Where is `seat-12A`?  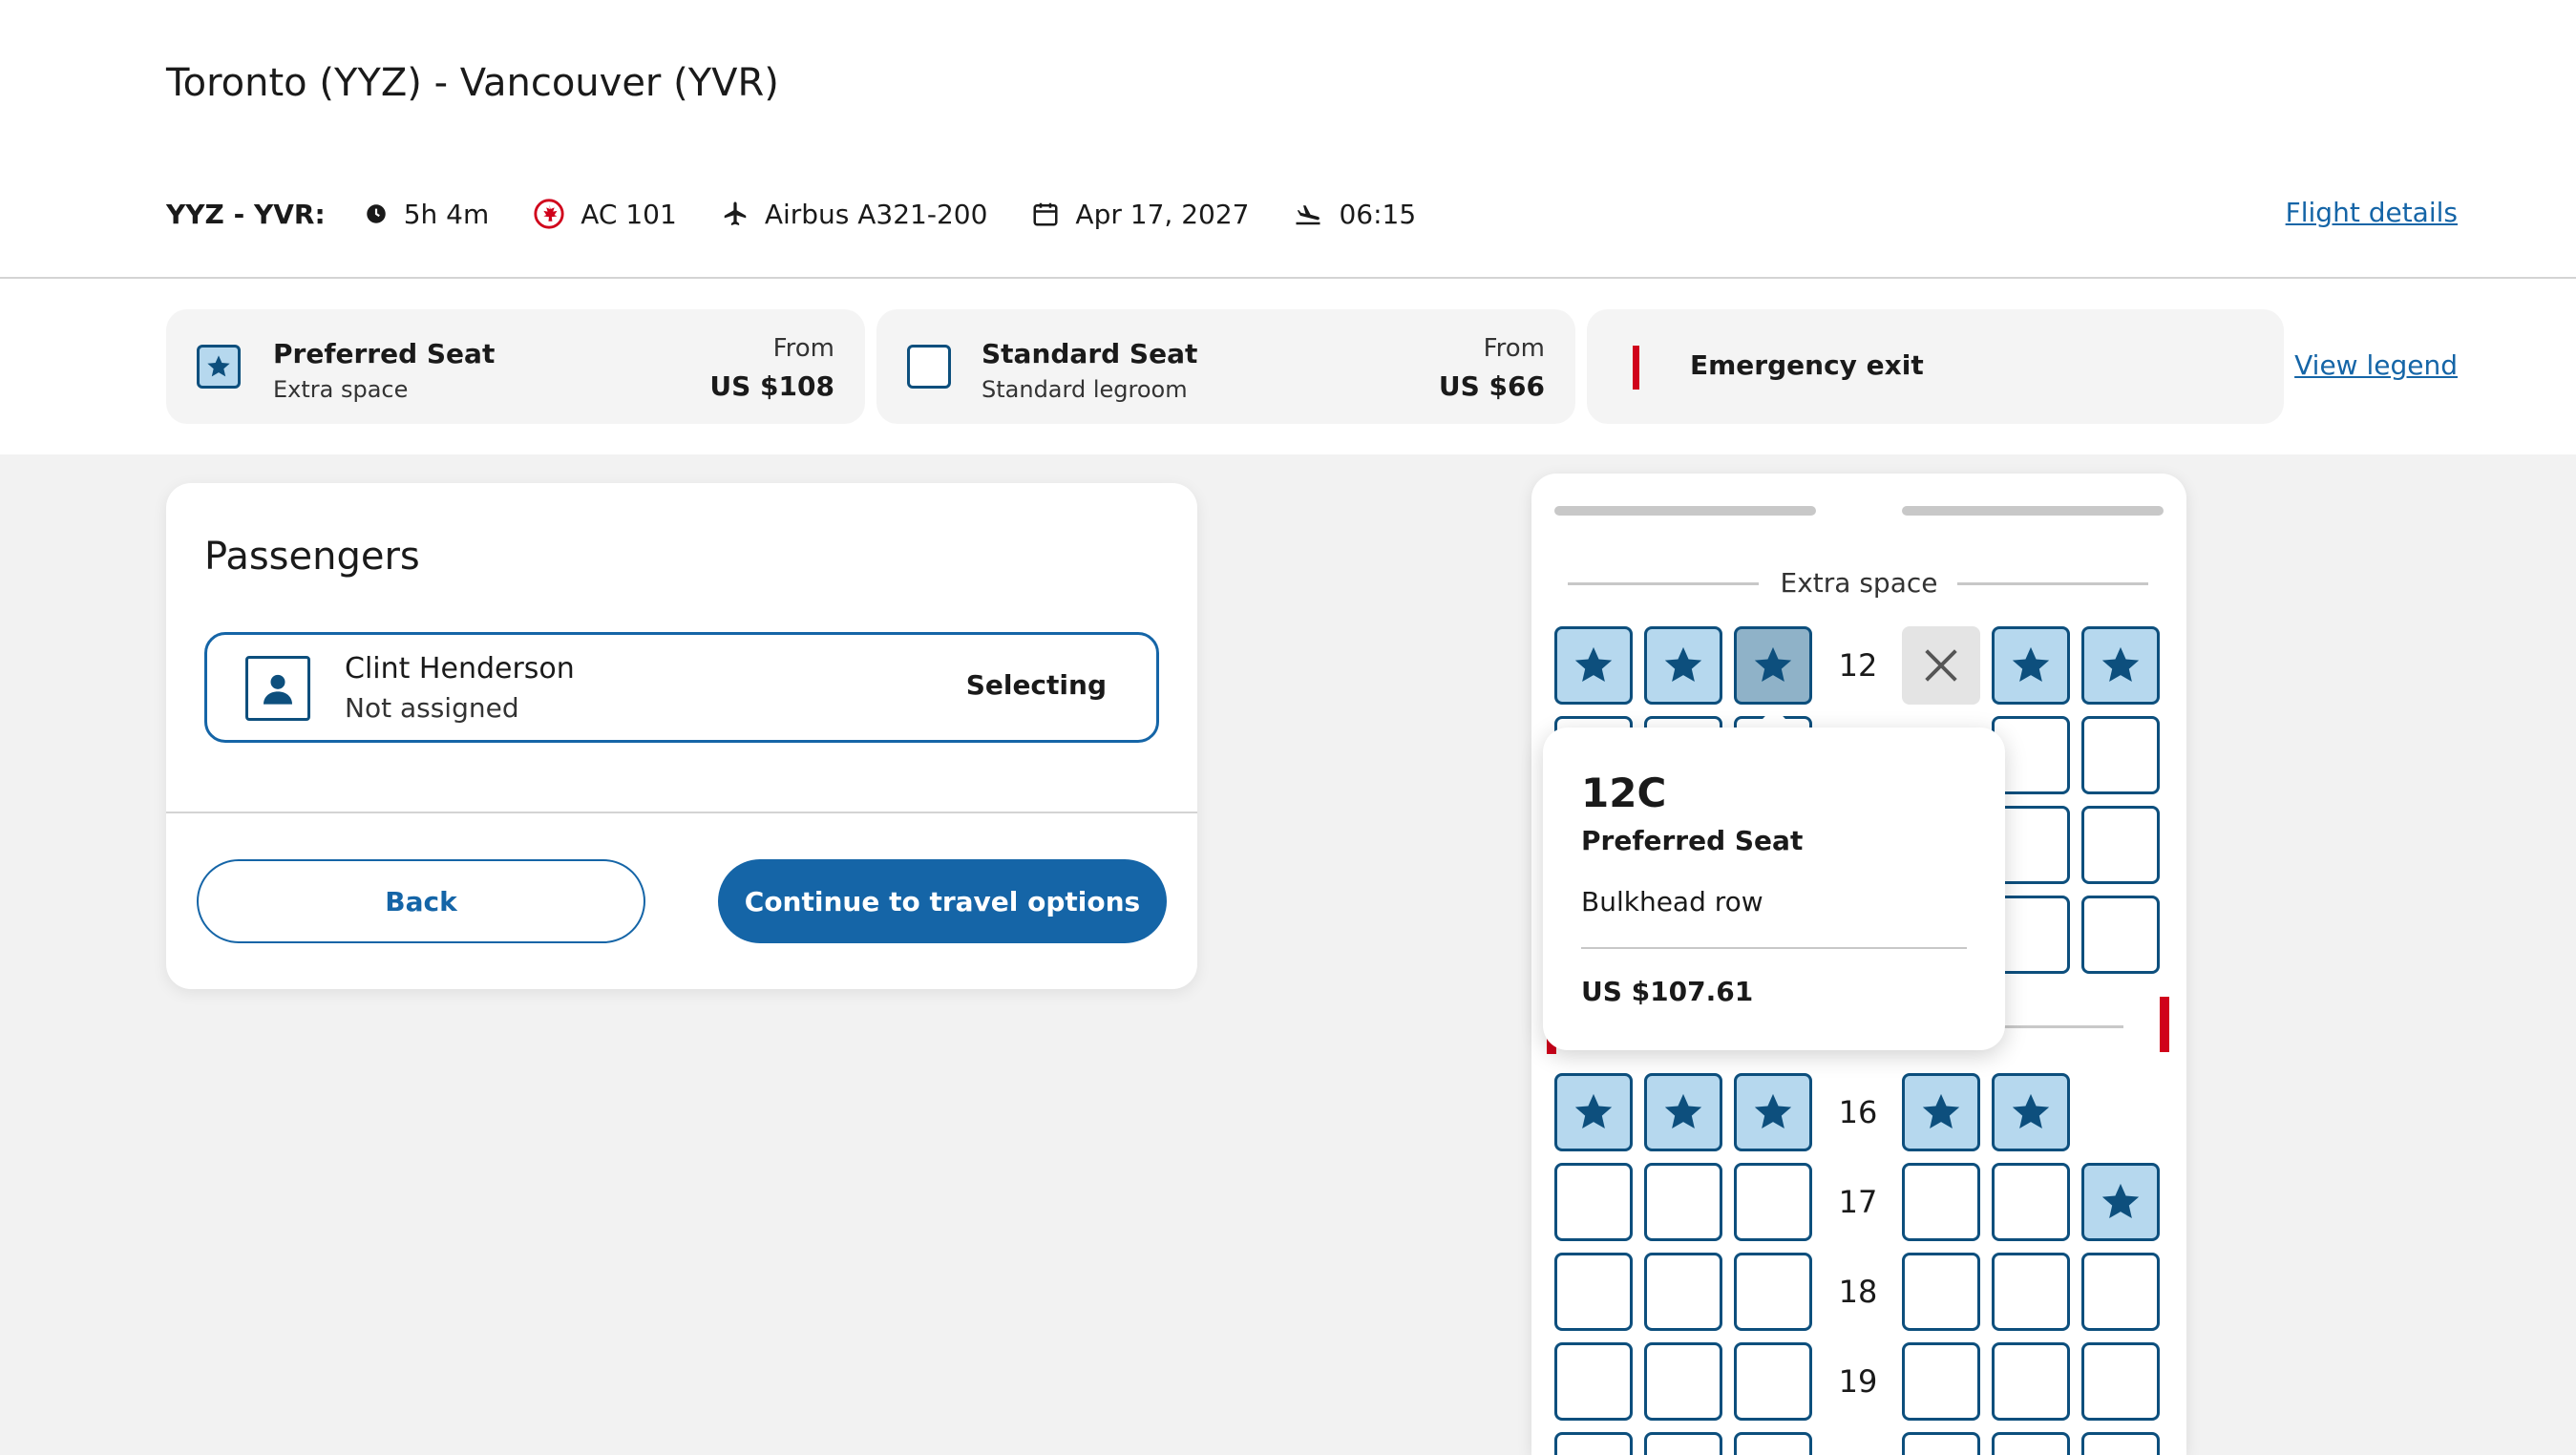
seat-12A is located at coordinates (1593, 666).